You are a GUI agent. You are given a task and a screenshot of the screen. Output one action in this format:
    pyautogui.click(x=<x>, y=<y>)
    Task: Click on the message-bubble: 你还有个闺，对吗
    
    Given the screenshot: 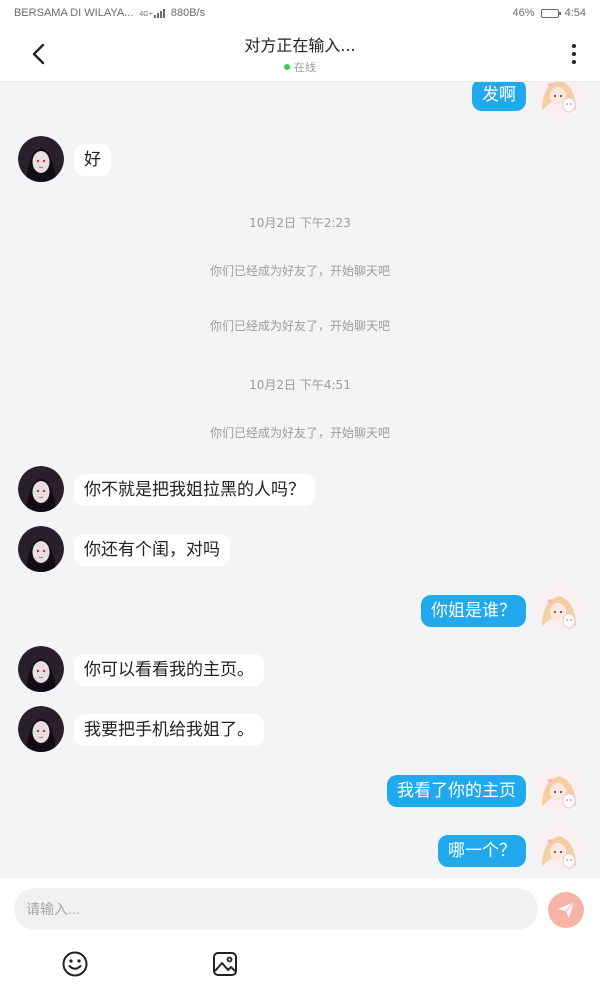 What is the action you would take?
    pyautogui.click(x=152, y=550)
    